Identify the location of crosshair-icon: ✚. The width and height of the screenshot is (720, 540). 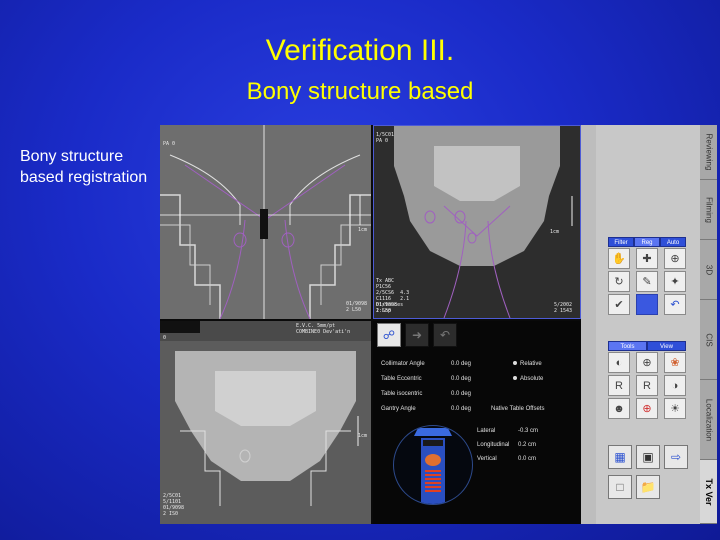
(647, 258).